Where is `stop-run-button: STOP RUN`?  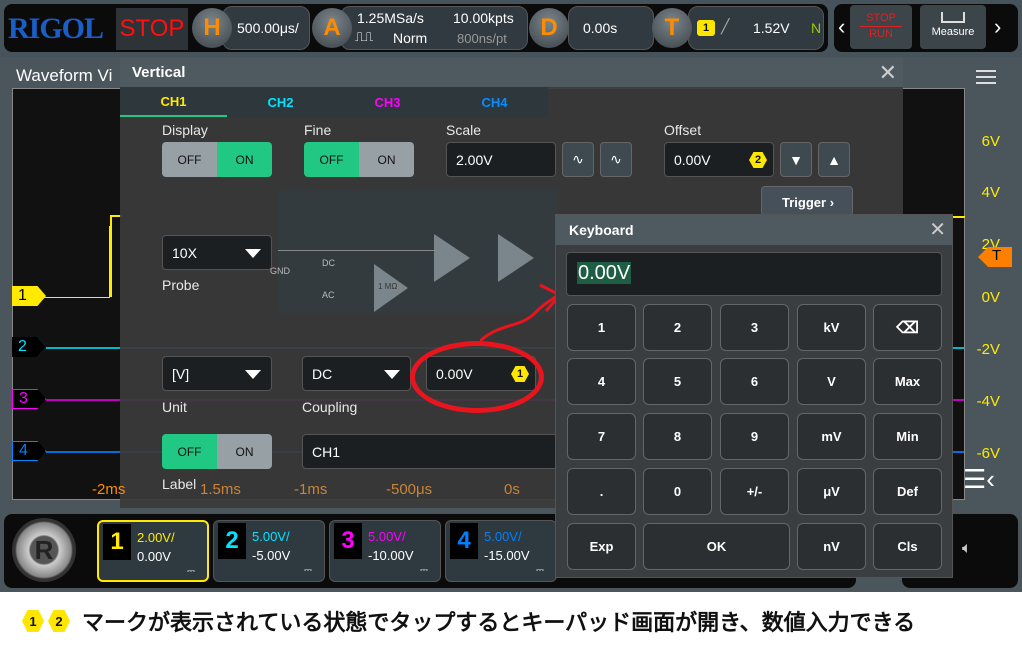
stop-run-button: STOP RUN is located at coordinates (881, 27).